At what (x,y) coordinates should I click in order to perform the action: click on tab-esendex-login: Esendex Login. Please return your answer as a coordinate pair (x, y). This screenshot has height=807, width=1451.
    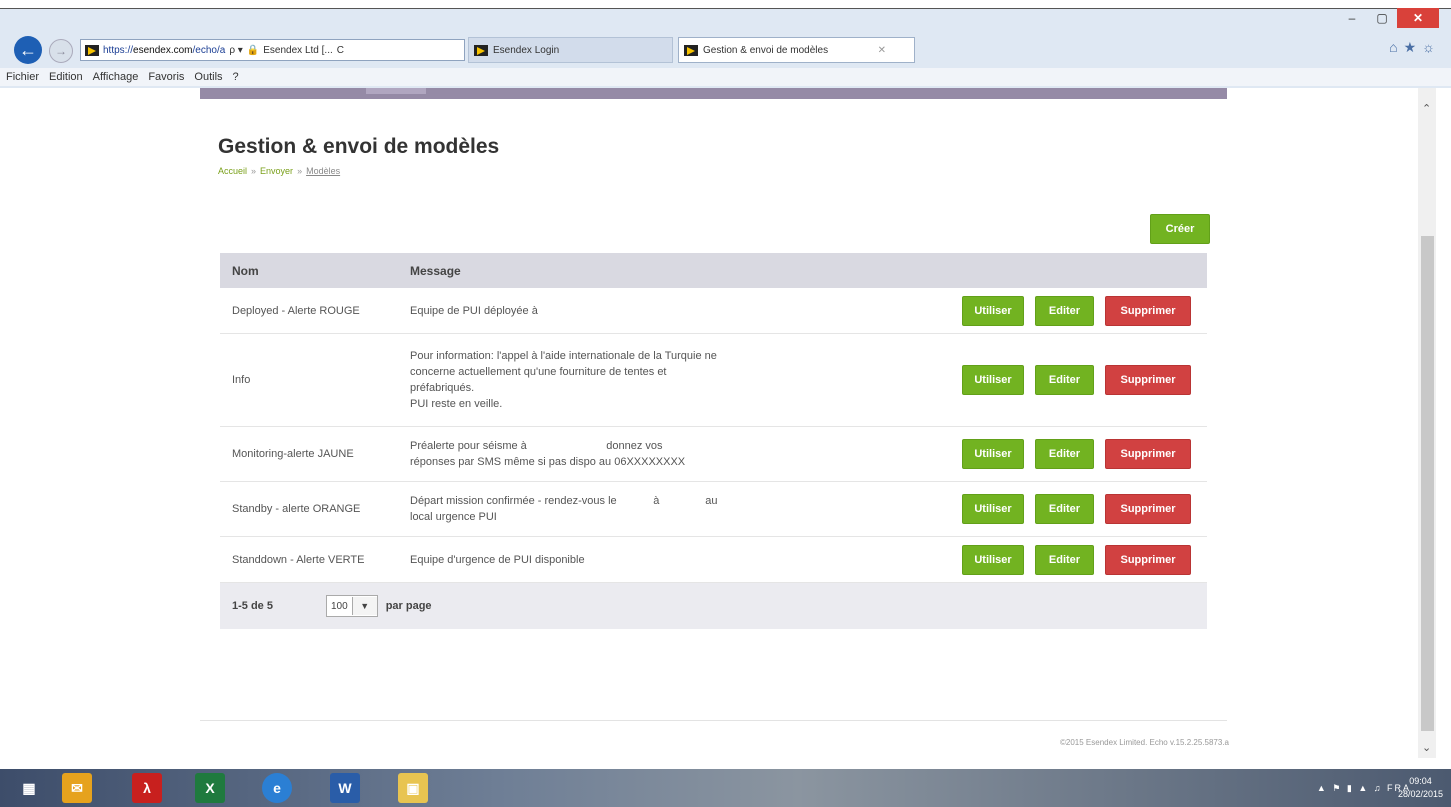
    Looking at the image, I should click on (570, 50).